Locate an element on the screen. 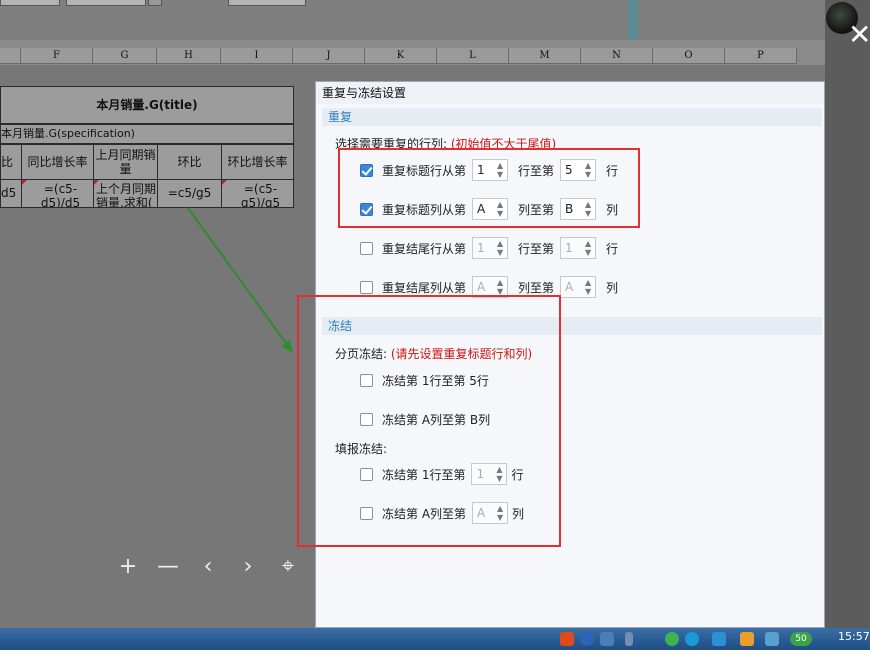  formula-text: =(c5-d5)/d5 is located at coordinates (60, 195).